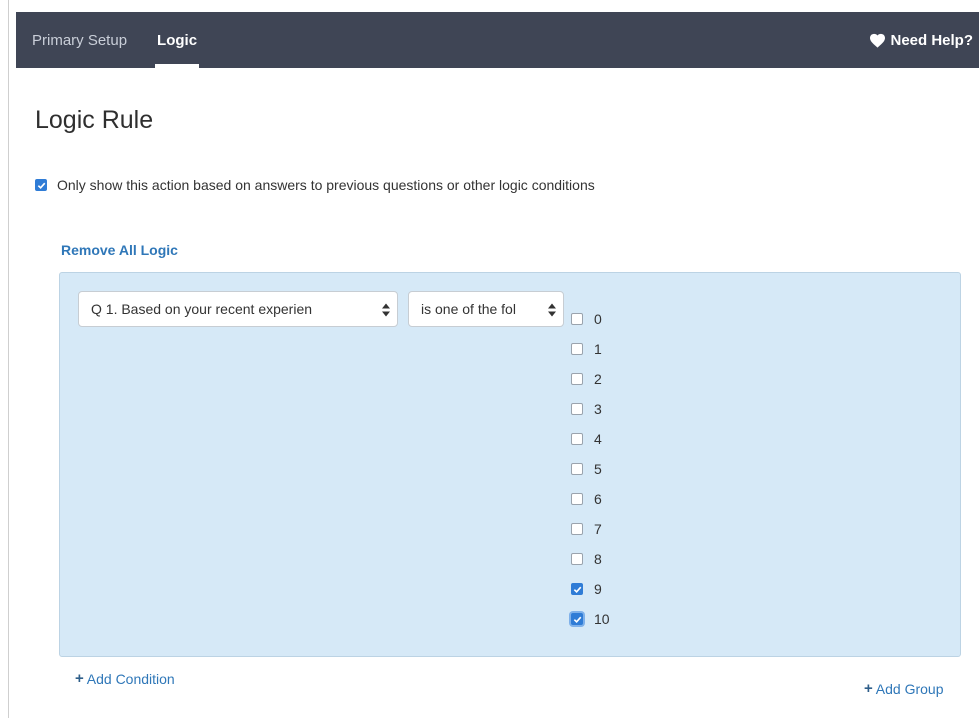  What do you see at coordinates (590, 409) in the screenshot?
I see `list-item: 3` at bounding box center [590, 409].